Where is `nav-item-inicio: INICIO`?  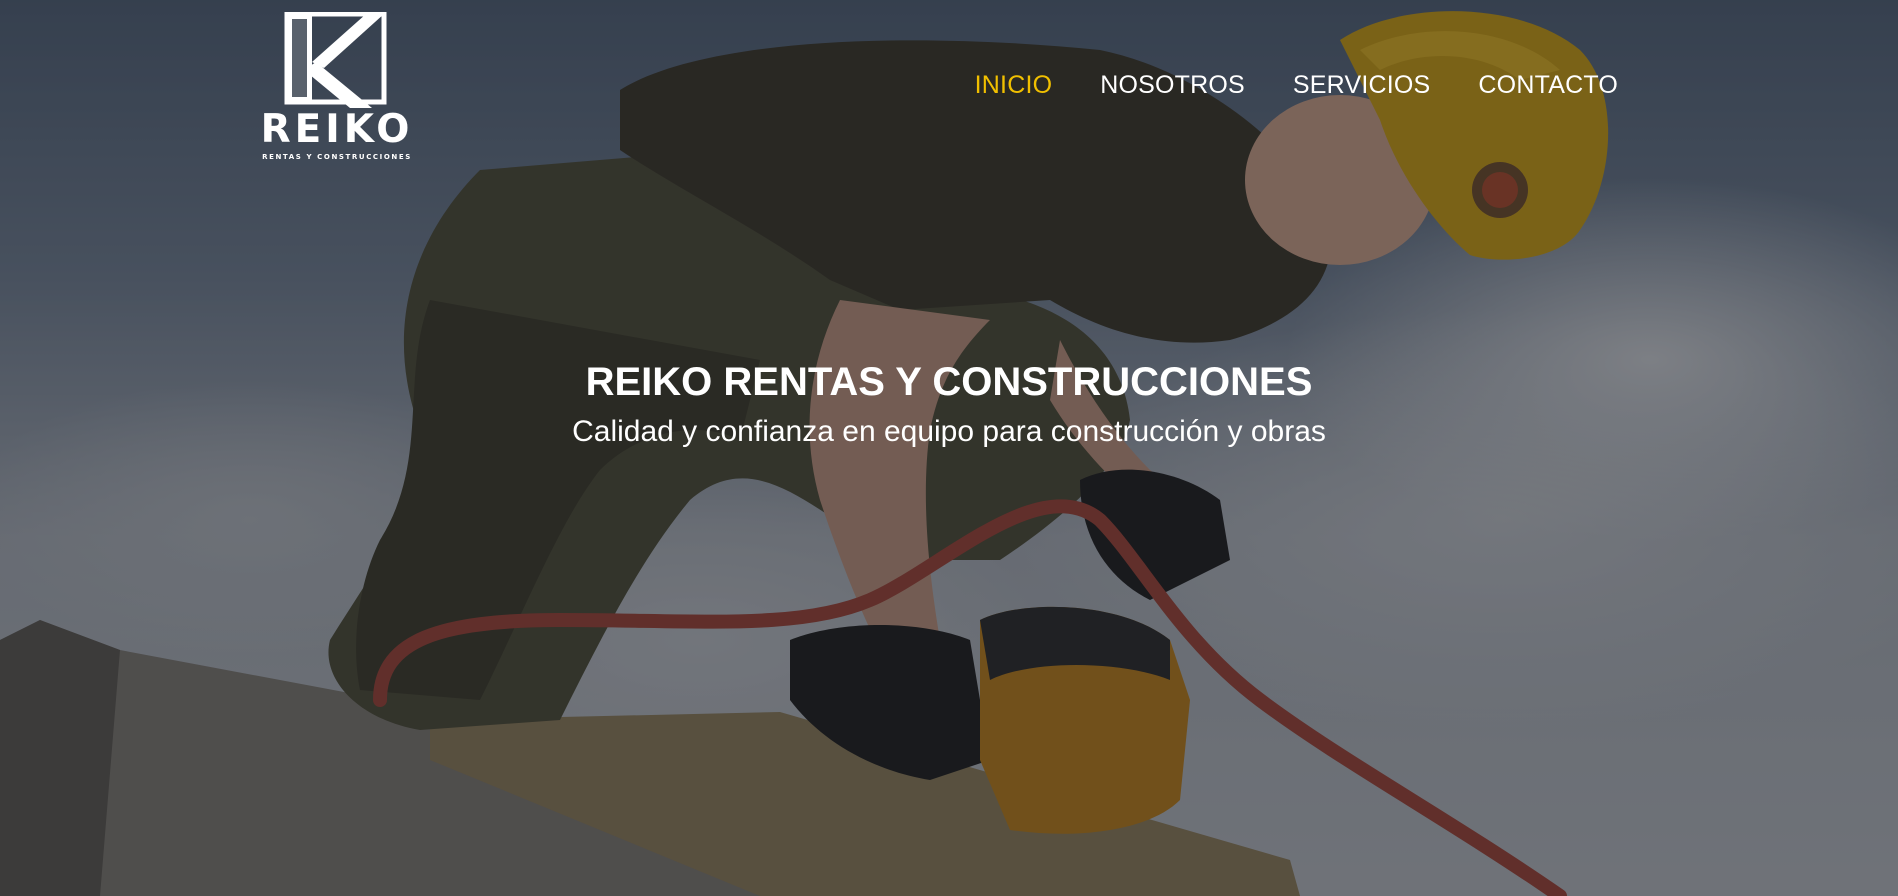 nav-item-inicio: INICIO is located at coordinates (1014, 85).